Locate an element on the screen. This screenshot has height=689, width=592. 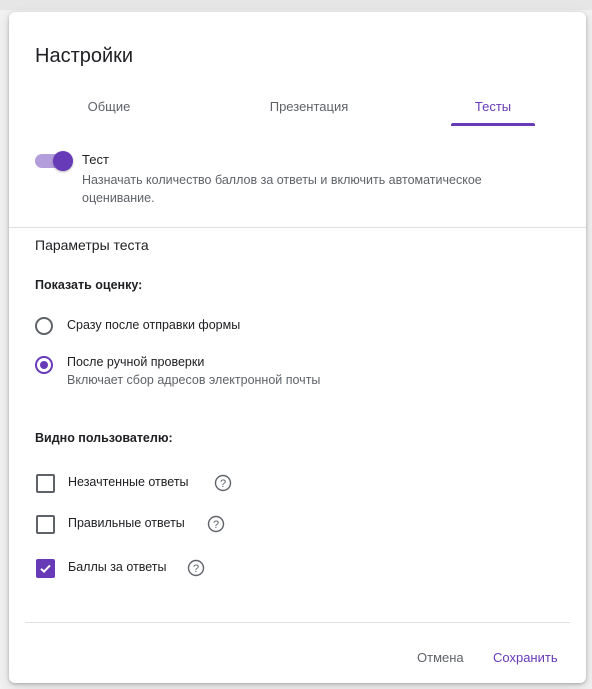
release-grade-heading: Показать оценку: is located at coordinates (89, 285).